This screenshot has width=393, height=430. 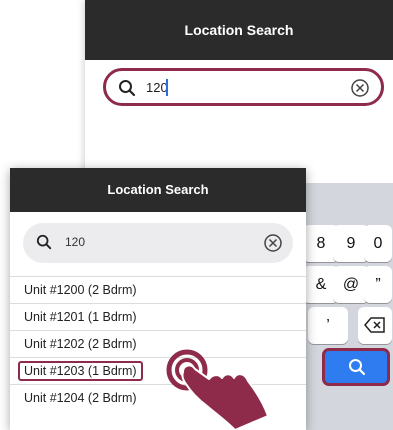 I want to click on backspace-icon, so click(x=374, y=325).